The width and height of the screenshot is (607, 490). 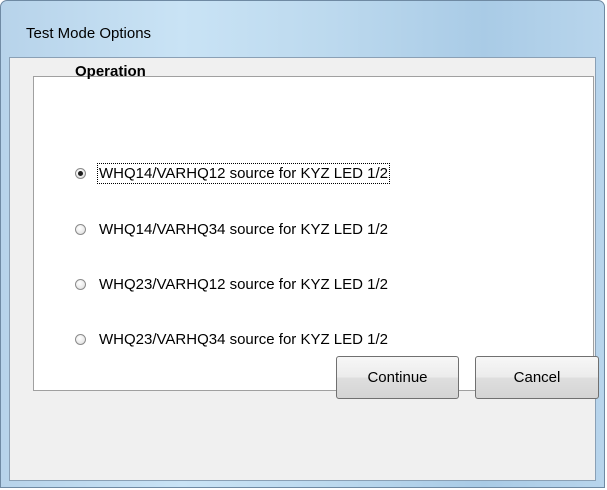 I want to click on operation-group-label: Operation, so click(x=110, y=71).